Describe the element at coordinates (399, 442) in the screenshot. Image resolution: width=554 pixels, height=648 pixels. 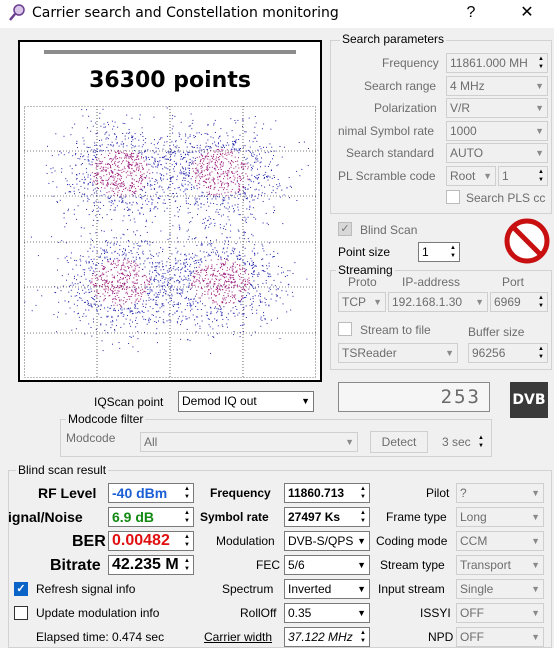
I see `detect-button: Detect` at that location.